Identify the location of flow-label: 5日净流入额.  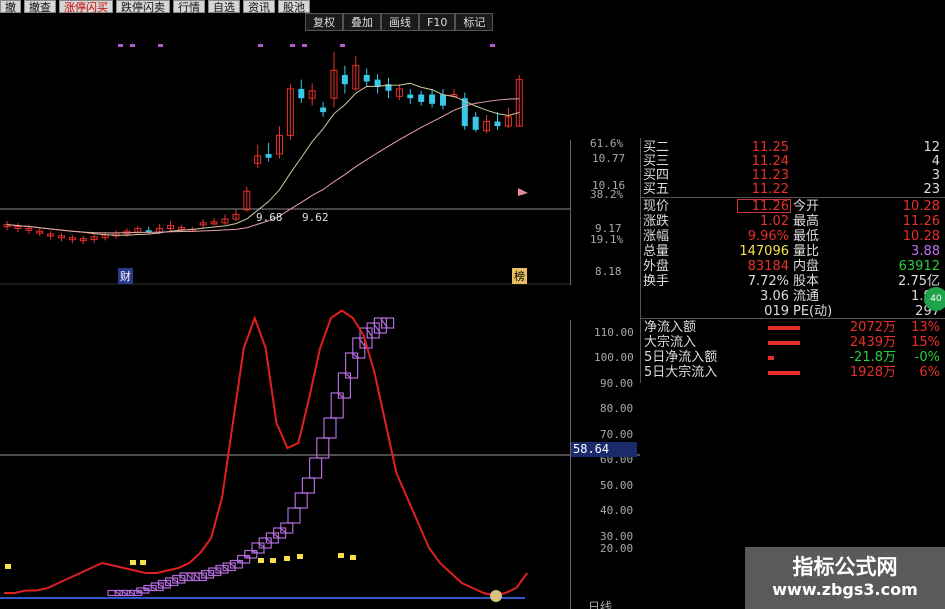
(681, 357).